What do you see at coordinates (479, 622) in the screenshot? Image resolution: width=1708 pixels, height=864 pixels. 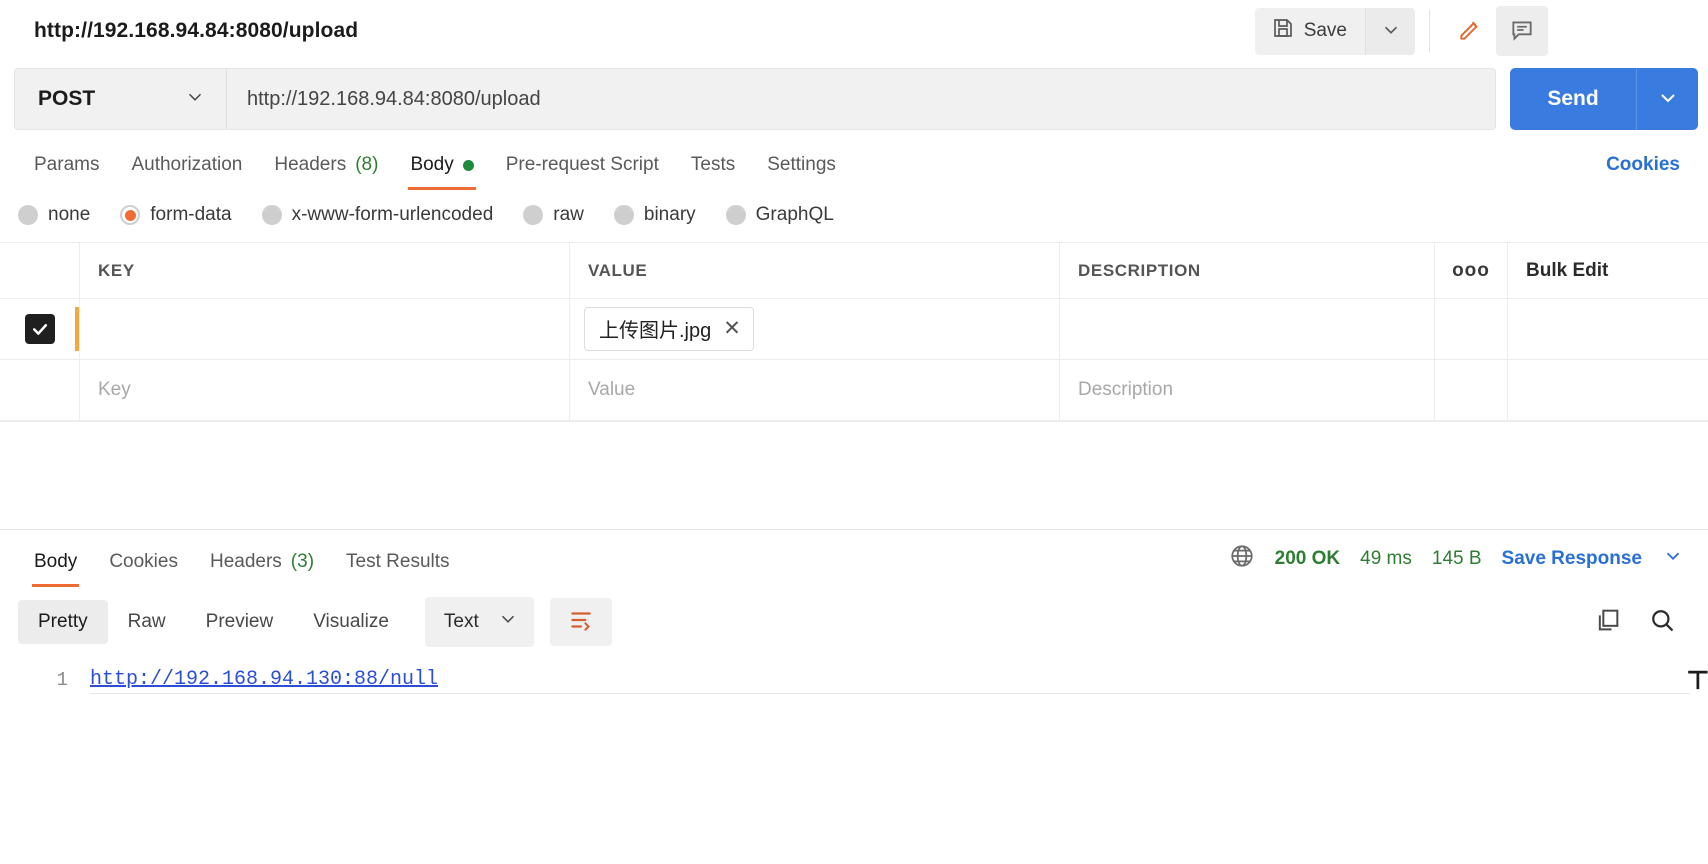 I see `response-format-select: Text` at bounding box center [479, 622].